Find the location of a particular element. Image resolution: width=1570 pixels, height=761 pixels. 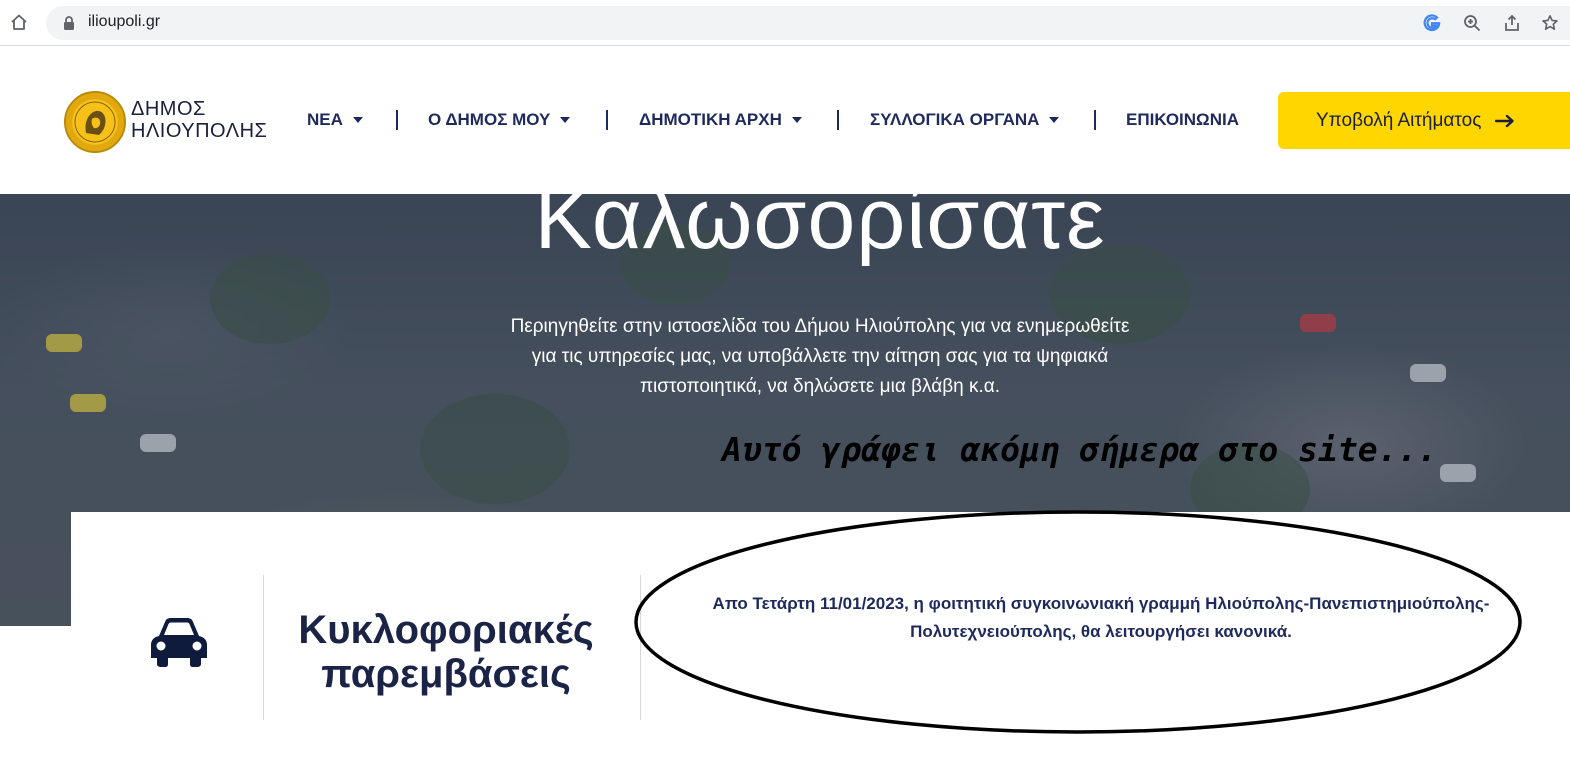

nav-item-municipal-authority: ΔΗΜΟΤΙΚΗ ΑΡΧΗ is located at coordinates (720, 120).